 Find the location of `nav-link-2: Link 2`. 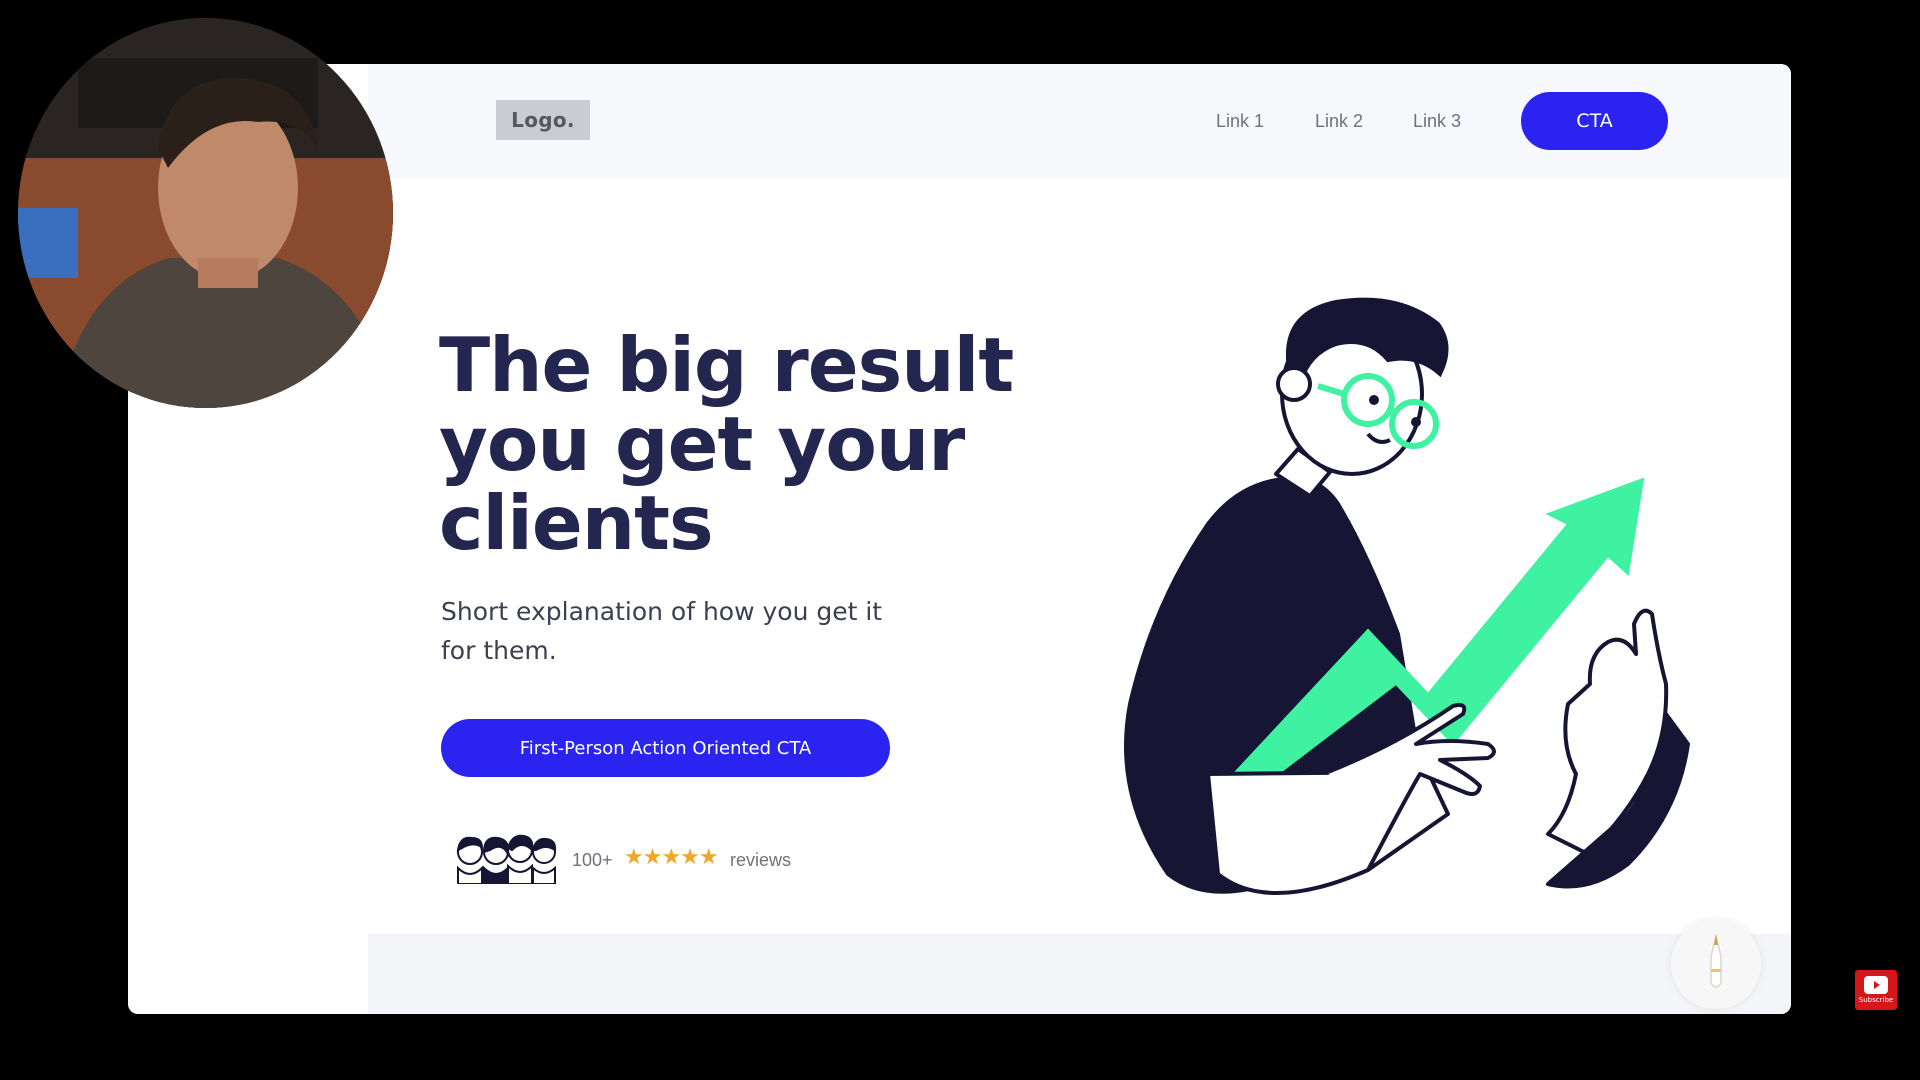

nav-link-2: Link 2 is located at coordinates (1339, 121).